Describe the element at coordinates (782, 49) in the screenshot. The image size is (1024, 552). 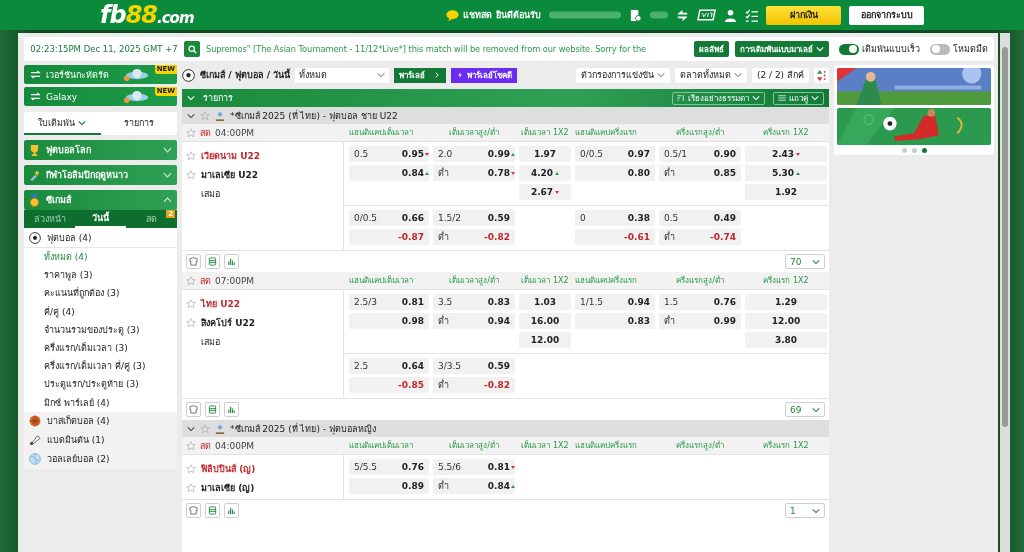
I see `odds-type-dropdown: การเดิมพันแบบมาเลย์` at that location.